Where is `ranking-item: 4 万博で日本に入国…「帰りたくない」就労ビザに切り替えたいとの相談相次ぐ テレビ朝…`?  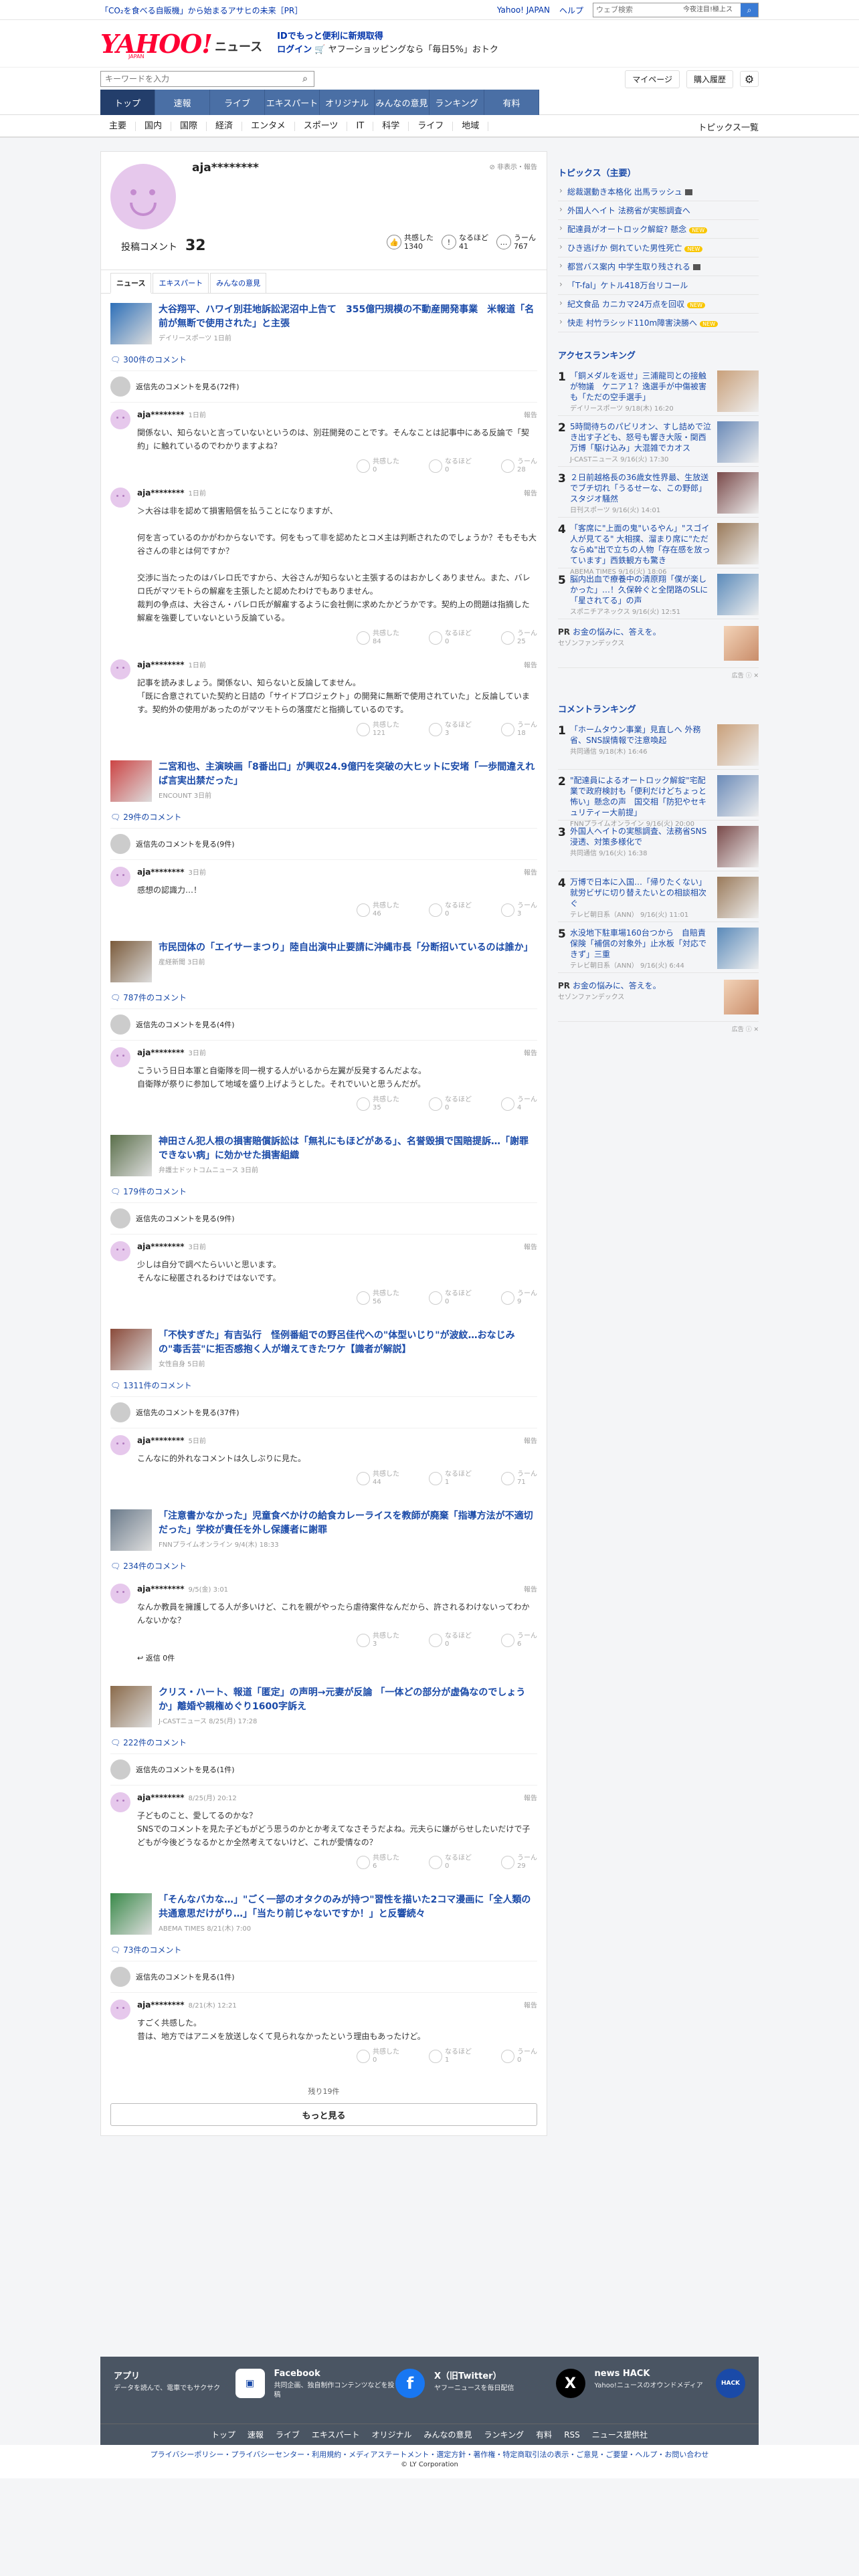
ranking-item: 4 万博で日本に入国…「帰りたくない」就労ビザに切り替えたいとの相談相次ぐ テレビ朝… is located at coordinates (658, 896).